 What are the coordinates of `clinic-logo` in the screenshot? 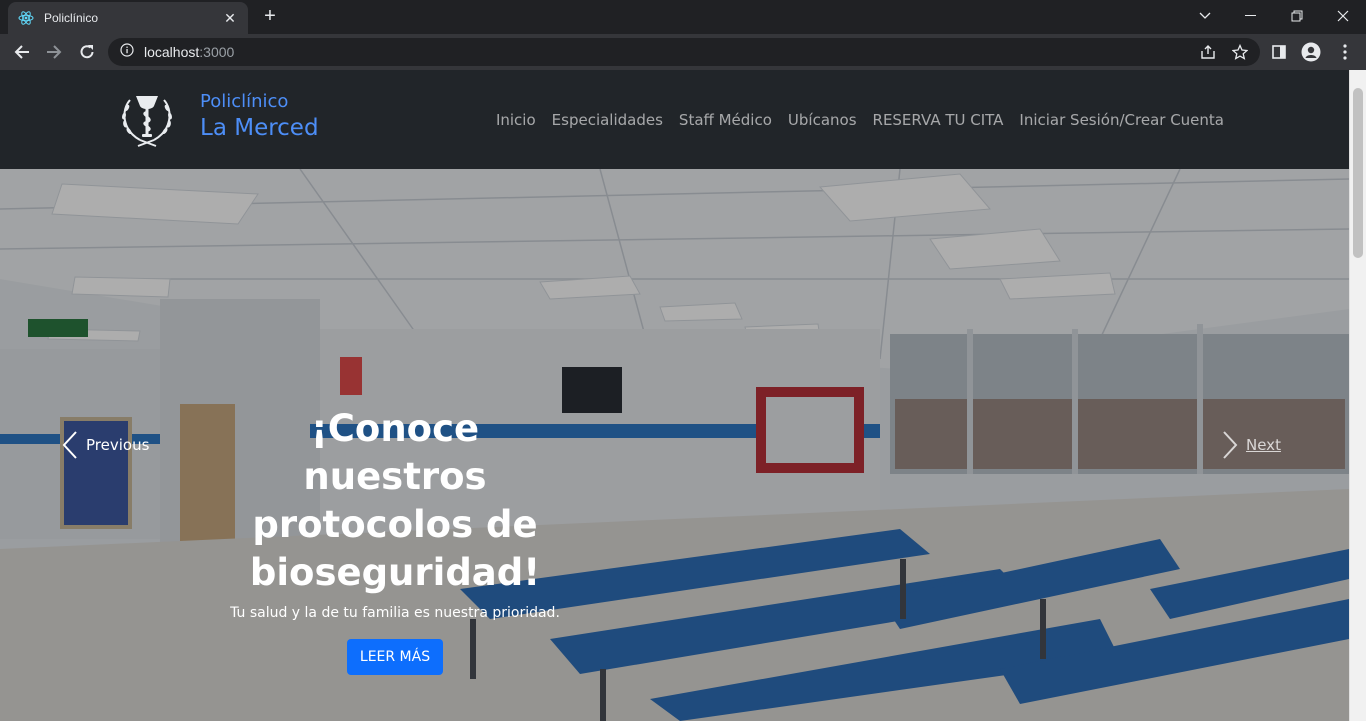 It's located at (147, 117).